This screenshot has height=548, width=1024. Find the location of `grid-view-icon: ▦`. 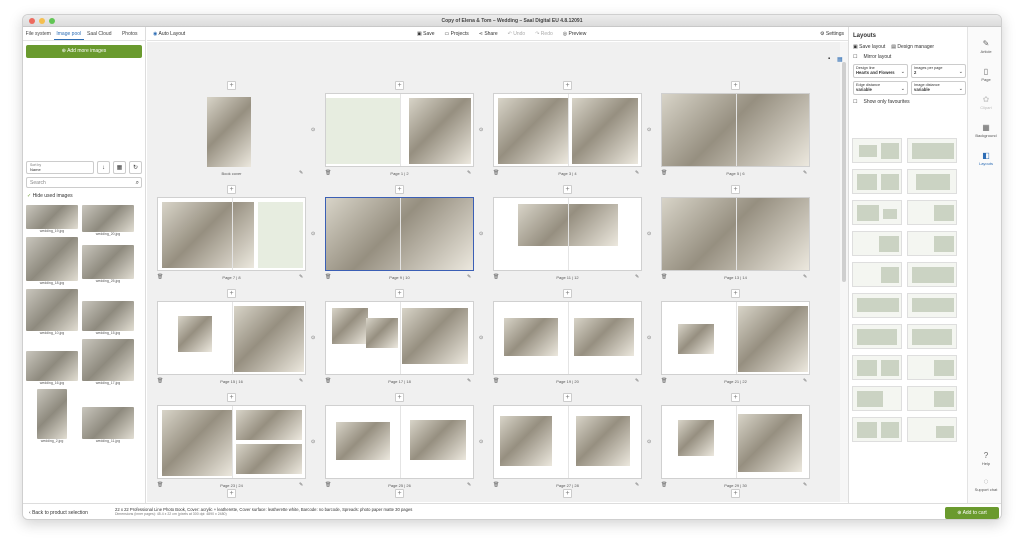

grid-view-icon: ▦ is located at coordinates (840, 59).